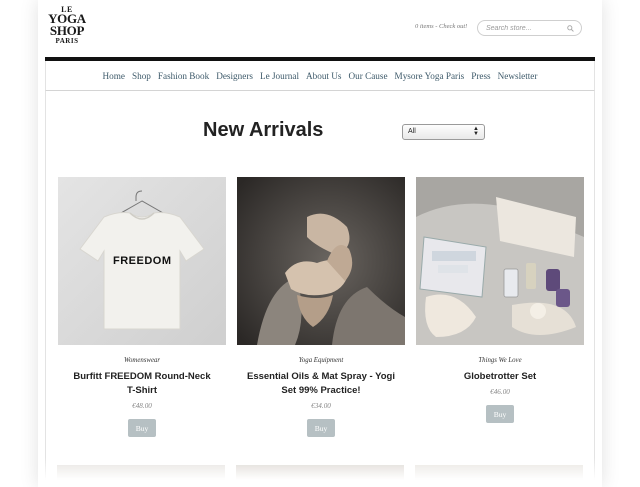 This screenshot has width=640, height=487. I want to click on product-image: FREEDOM, so click(142, 261).